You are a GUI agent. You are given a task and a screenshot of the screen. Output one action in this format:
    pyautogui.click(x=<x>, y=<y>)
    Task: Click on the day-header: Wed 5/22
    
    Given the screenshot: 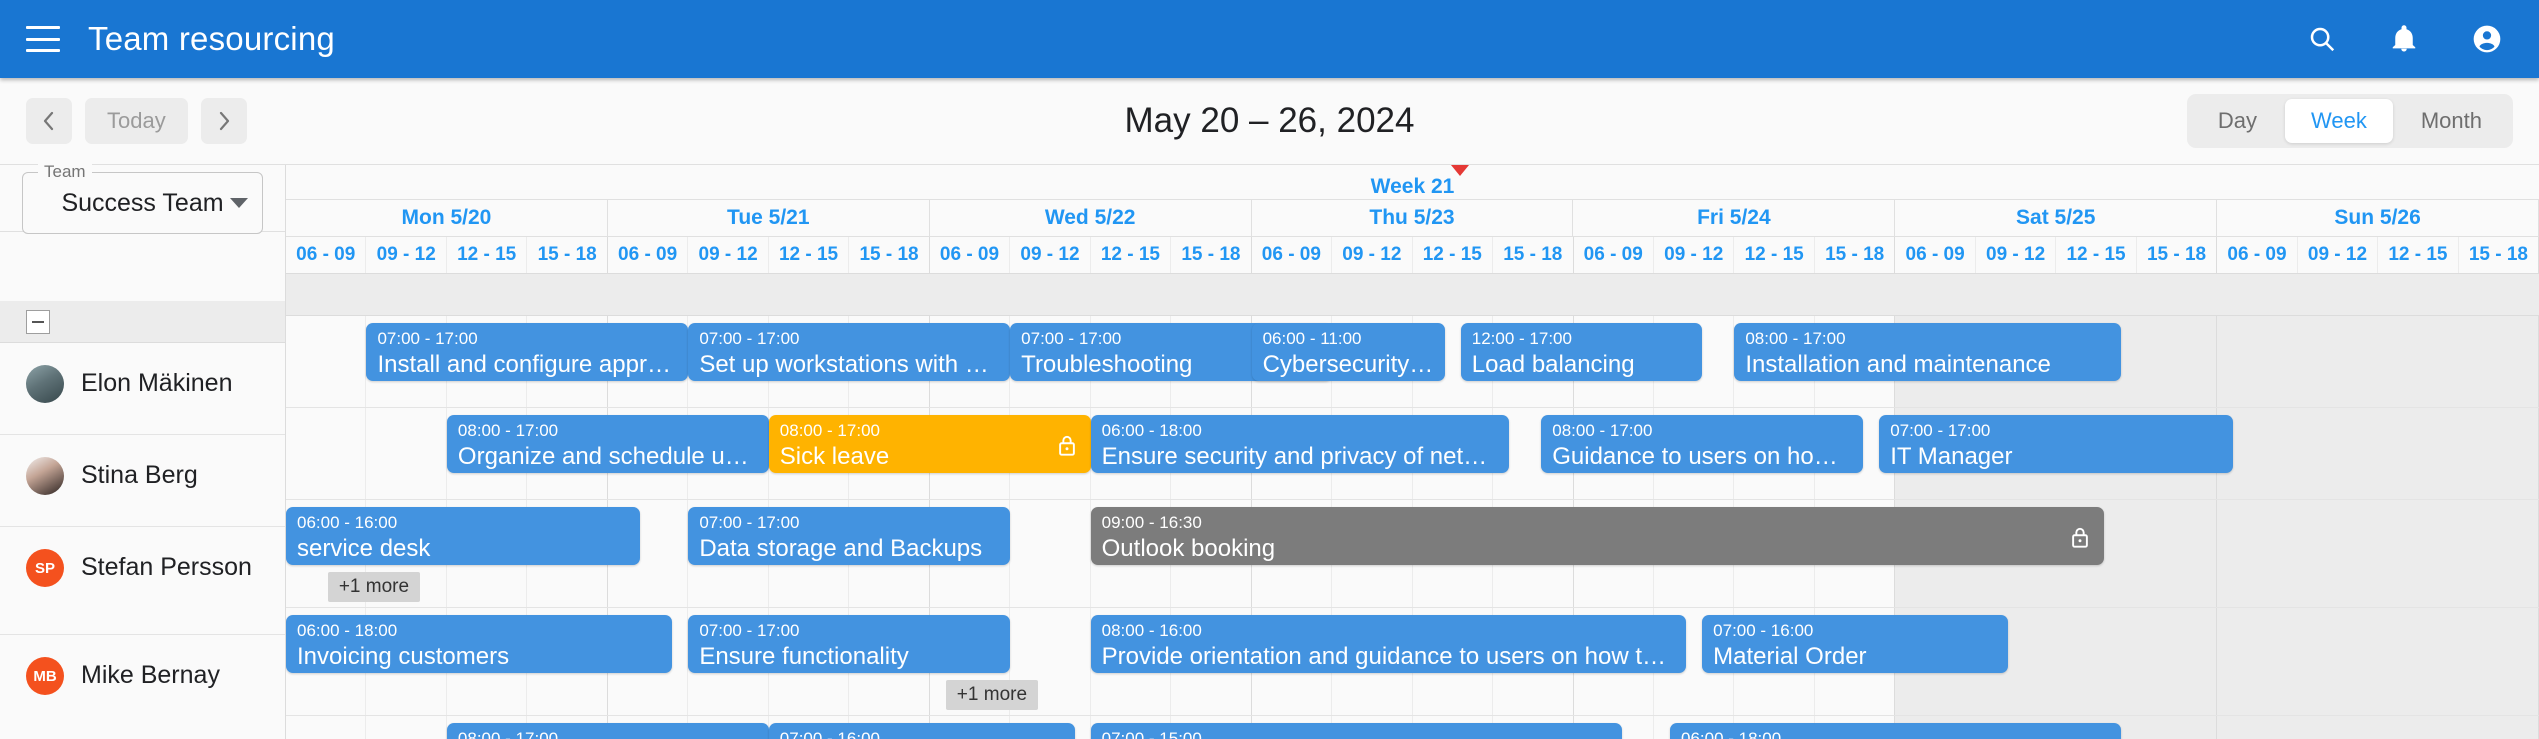 What is the action you would take?
    pyautogui.click(x=1090, y=218)
    